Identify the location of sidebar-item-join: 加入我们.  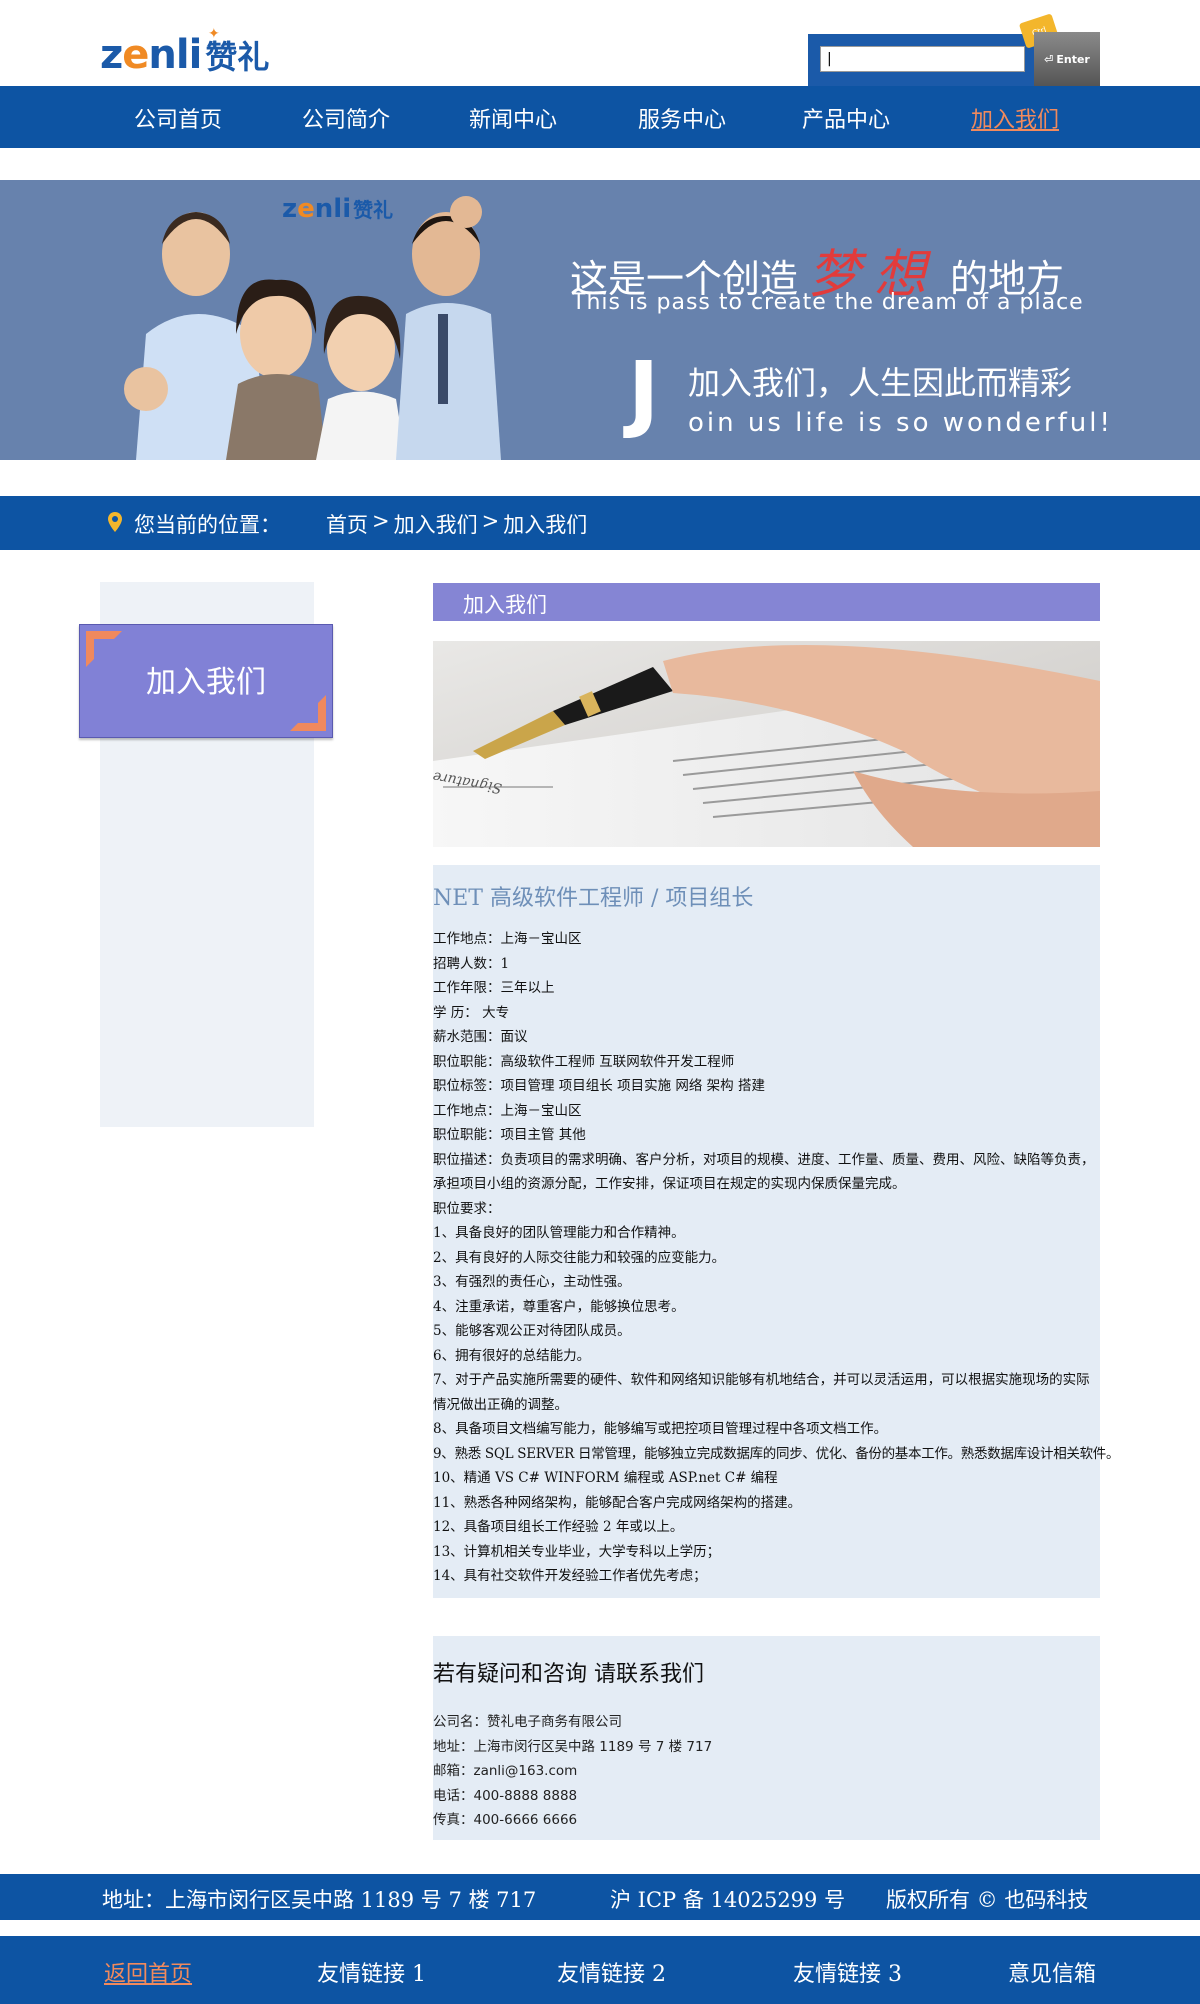
(206, 681).